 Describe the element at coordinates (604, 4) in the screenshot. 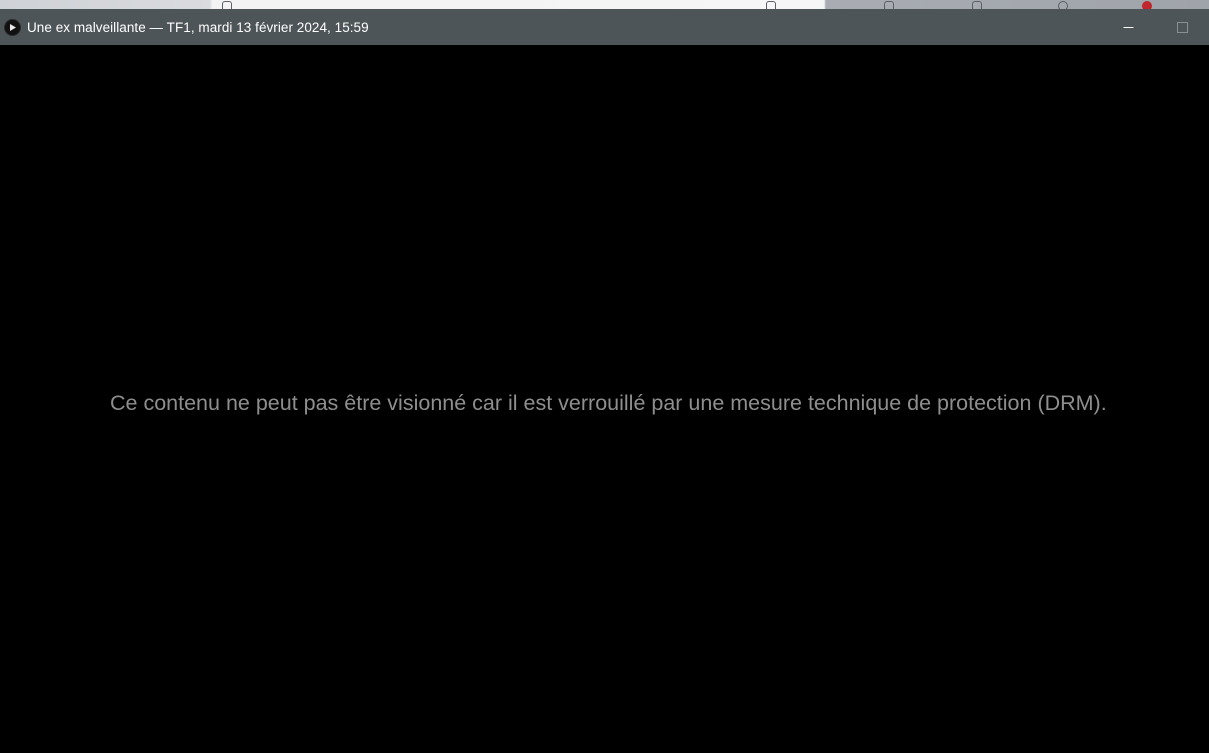

I see `background-window-strip` at that location.